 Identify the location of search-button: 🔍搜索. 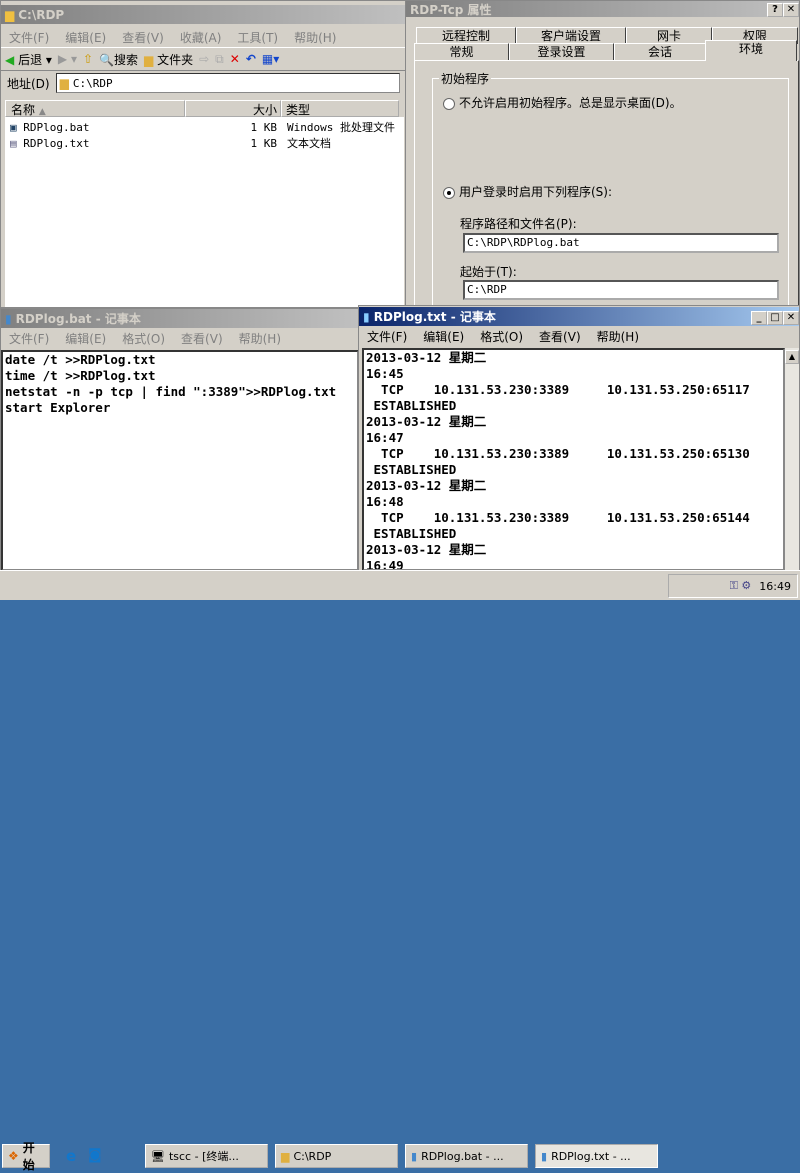
(118, 59).